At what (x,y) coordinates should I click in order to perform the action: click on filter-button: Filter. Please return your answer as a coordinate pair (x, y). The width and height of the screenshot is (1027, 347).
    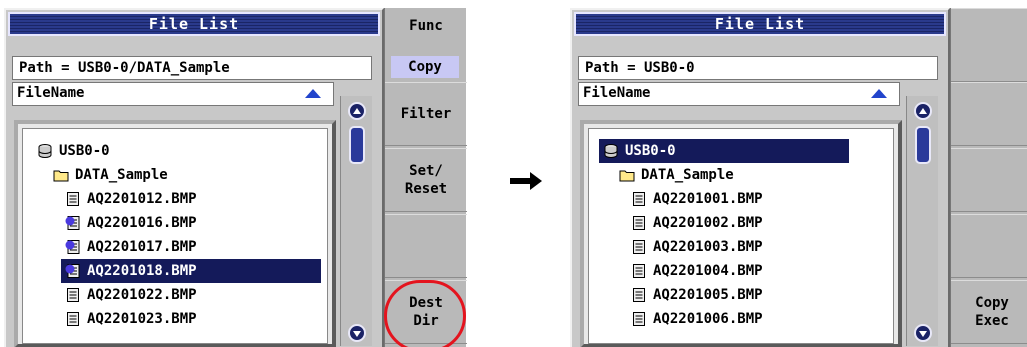
    Looking at the image, I should click on (426, 114).